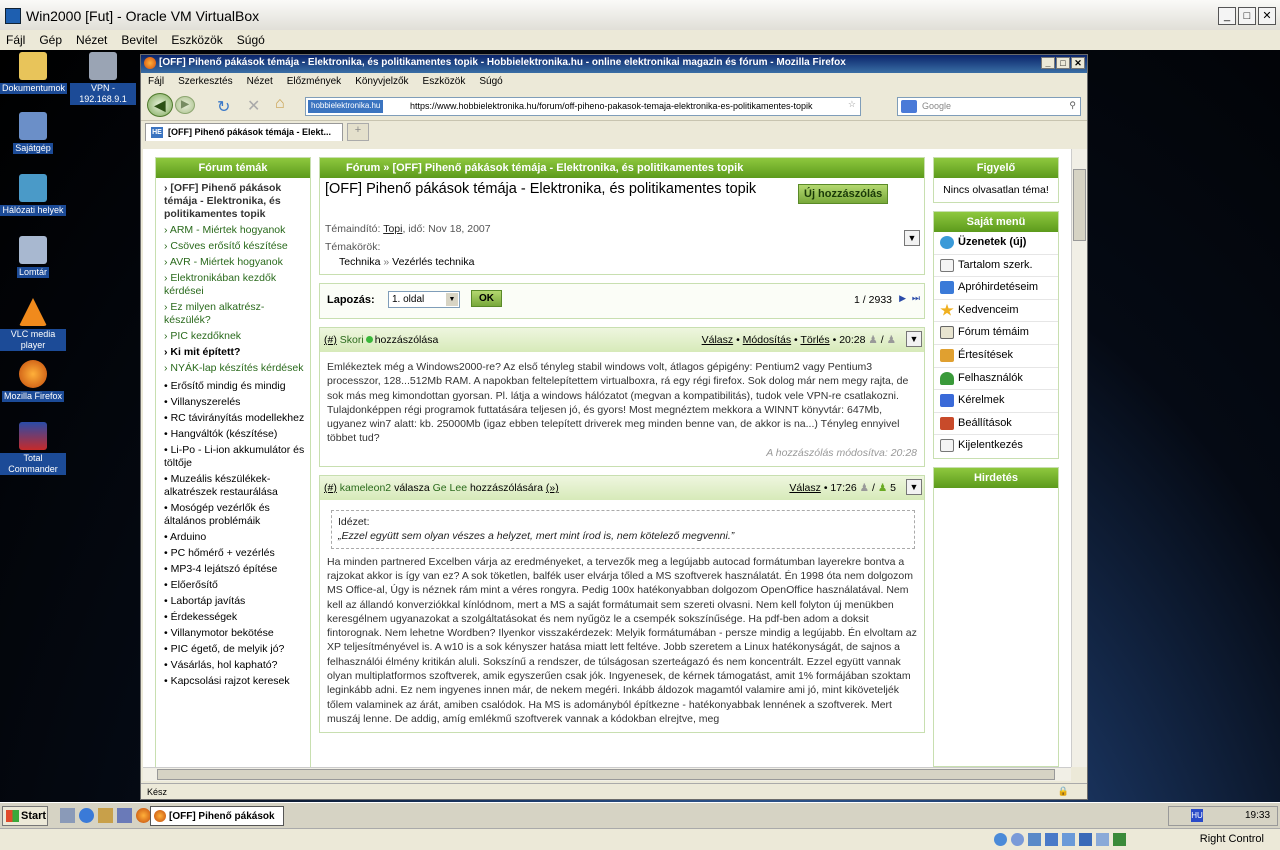 The height and width of the screenshot is (850, 1280). Describe the element at coordinates (486, 298) in the screenshot. I see `ok-button: OK` at that location.